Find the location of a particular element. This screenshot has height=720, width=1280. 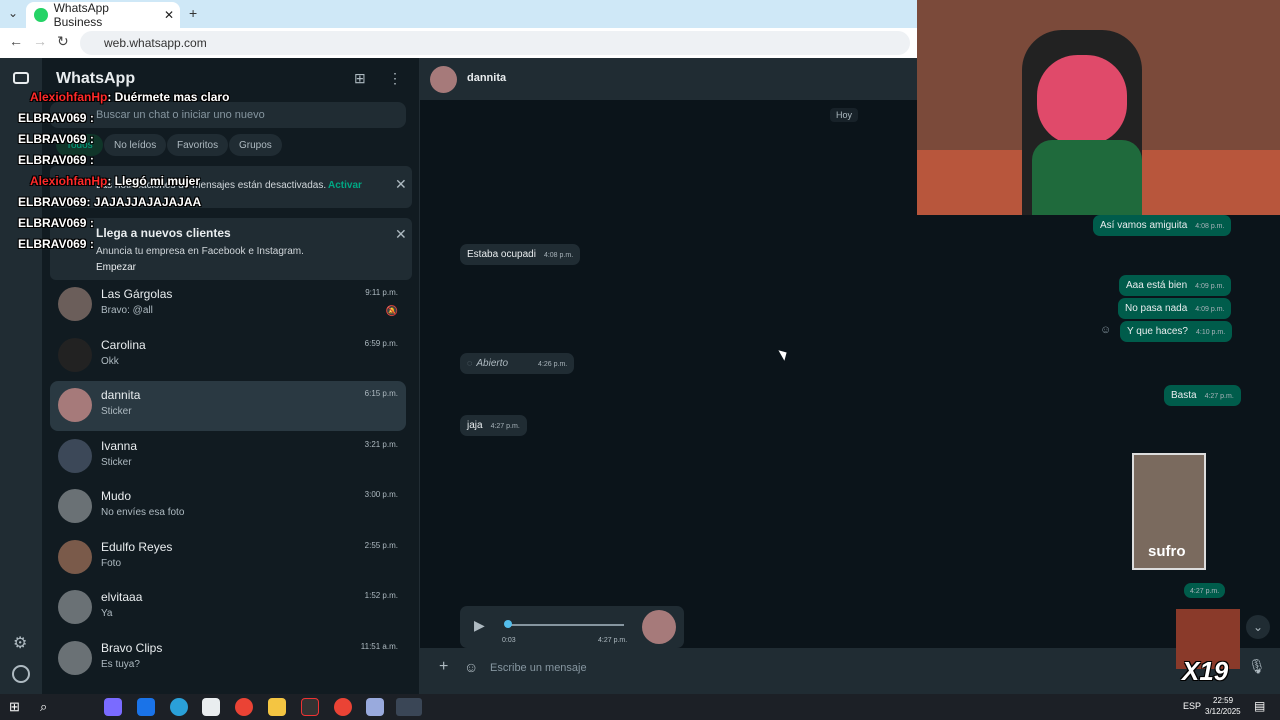

audio-time: 4:27 p.m. is located at coordinates (613, 640).